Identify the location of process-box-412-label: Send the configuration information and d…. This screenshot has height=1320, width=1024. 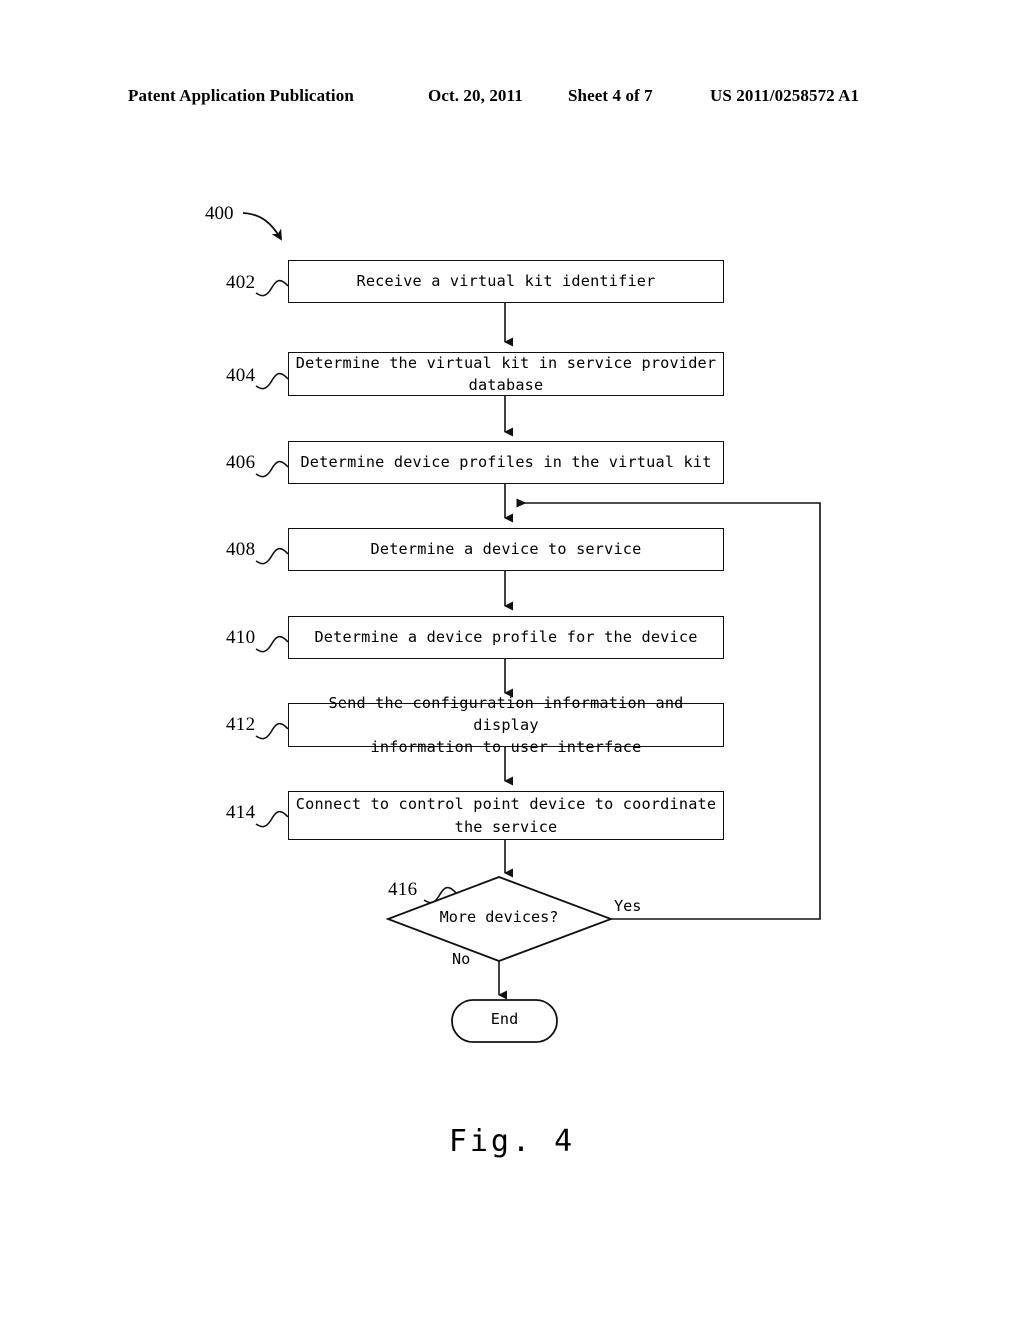
(506, 725).